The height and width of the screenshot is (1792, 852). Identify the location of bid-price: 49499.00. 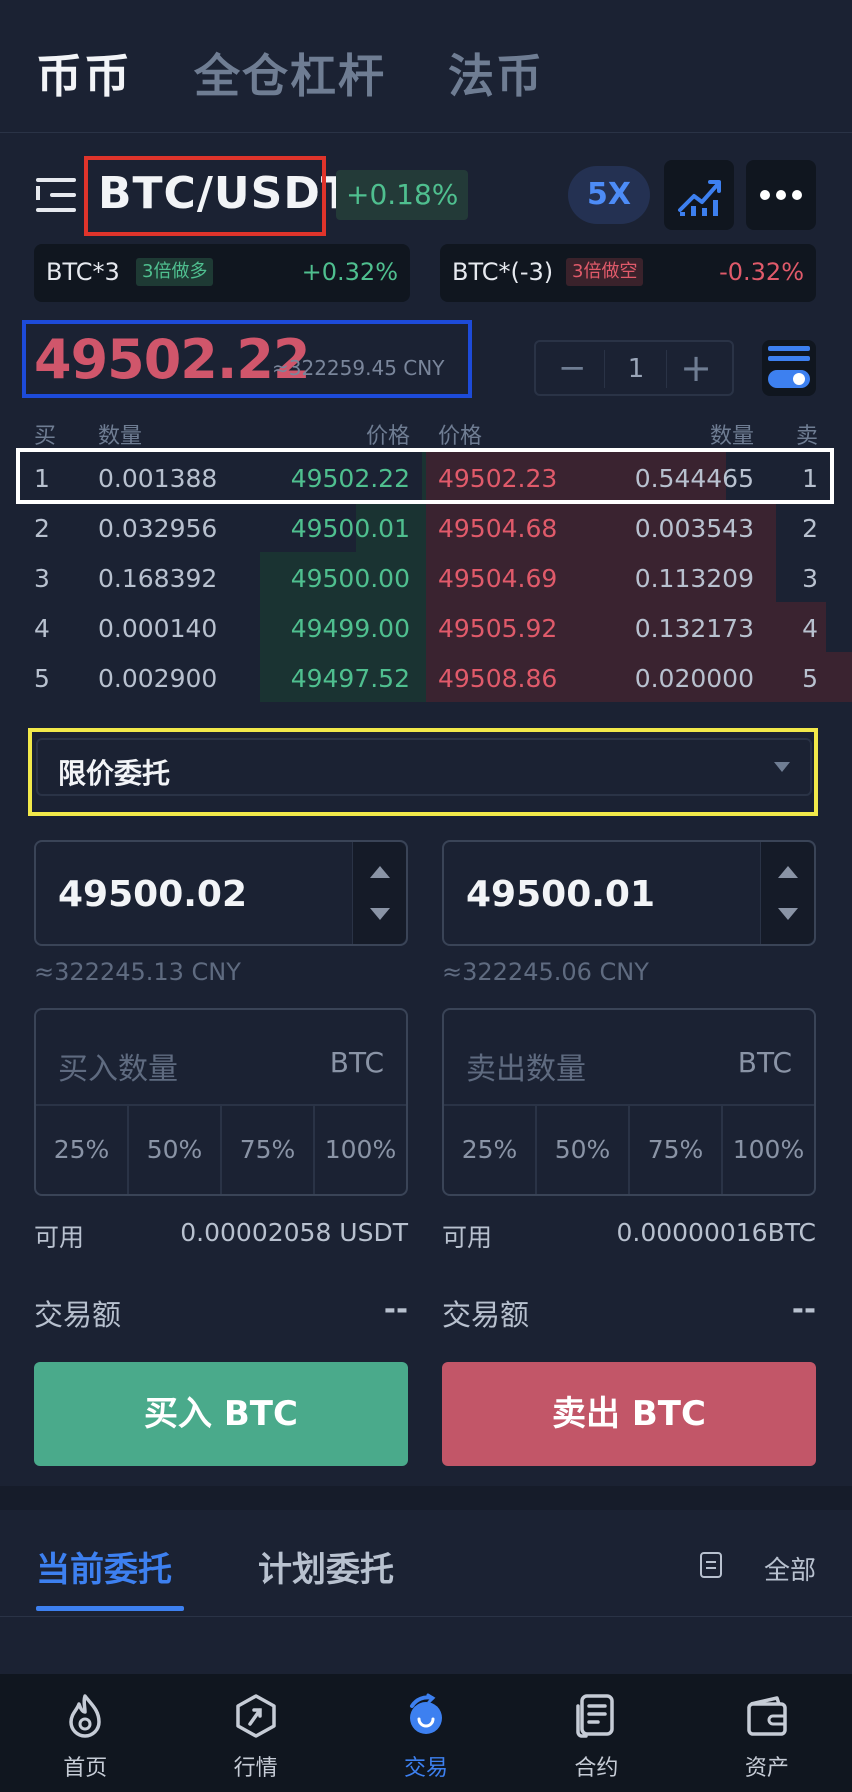
(350, 628).